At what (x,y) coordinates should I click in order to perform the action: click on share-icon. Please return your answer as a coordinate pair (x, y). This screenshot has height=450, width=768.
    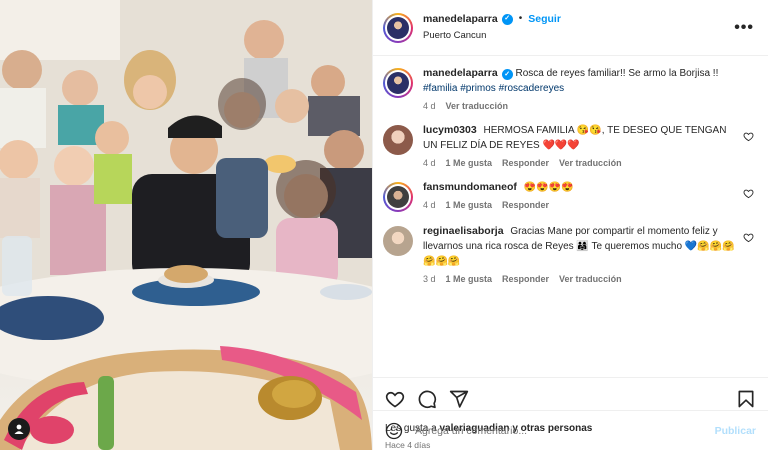
    Looking at the image, I should click on (459, 399).